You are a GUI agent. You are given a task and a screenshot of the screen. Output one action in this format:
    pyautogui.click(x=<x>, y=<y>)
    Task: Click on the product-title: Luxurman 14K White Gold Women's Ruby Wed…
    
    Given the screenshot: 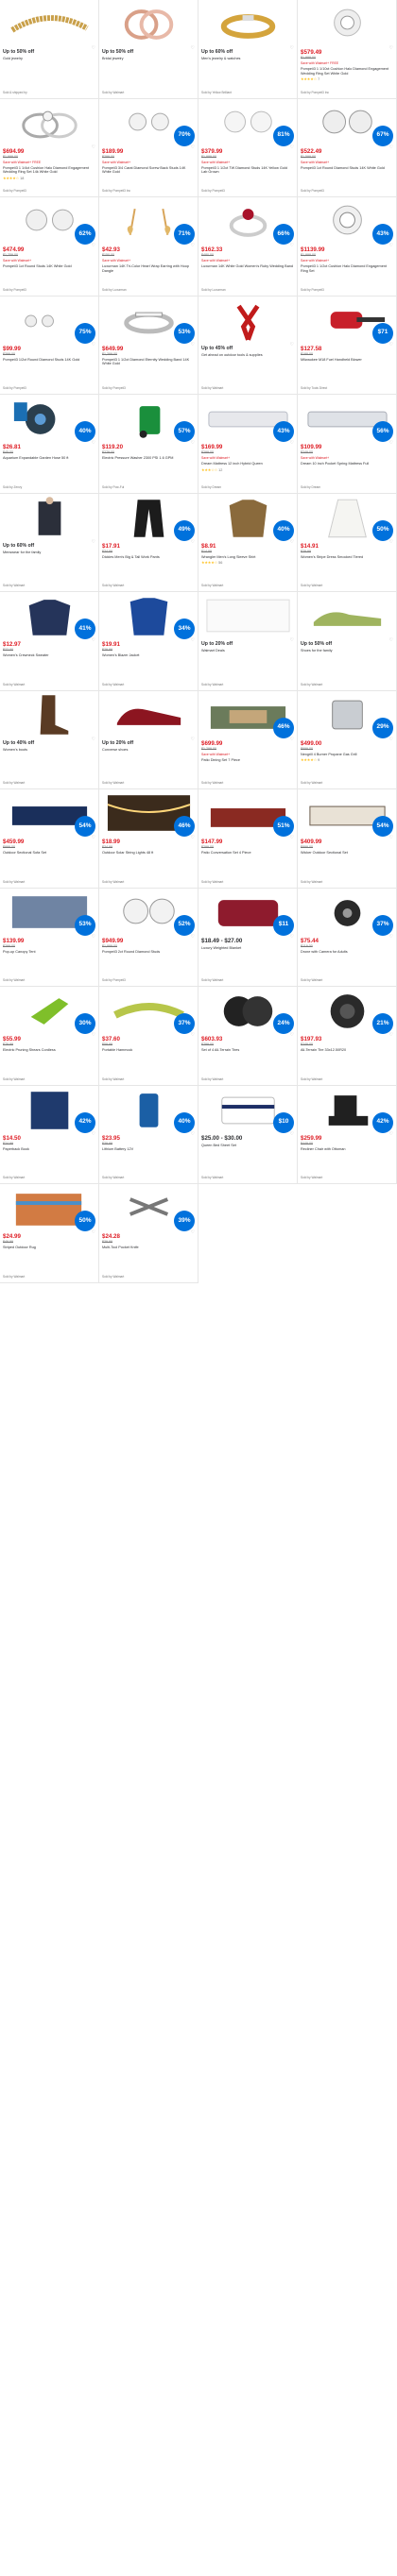 What is the action you would take?
    pyautogui.click(x=247, y=266)
    